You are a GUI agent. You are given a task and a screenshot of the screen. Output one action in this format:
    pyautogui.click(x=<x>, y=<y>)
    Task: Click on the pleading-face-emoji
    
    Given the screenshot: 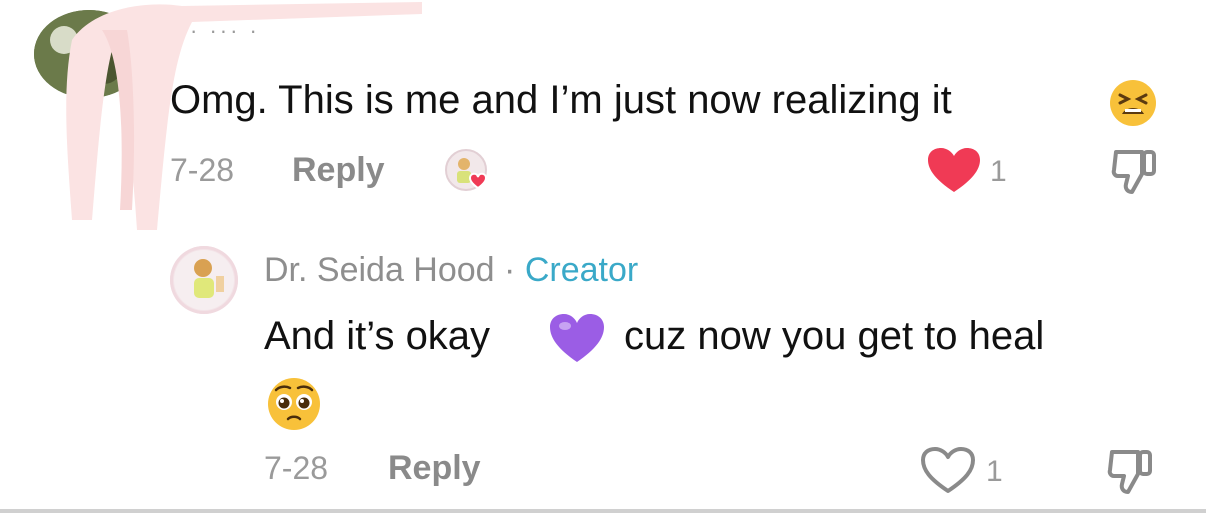 What is the action you would take?
    pyautogui.click(x=294, y=404)
    